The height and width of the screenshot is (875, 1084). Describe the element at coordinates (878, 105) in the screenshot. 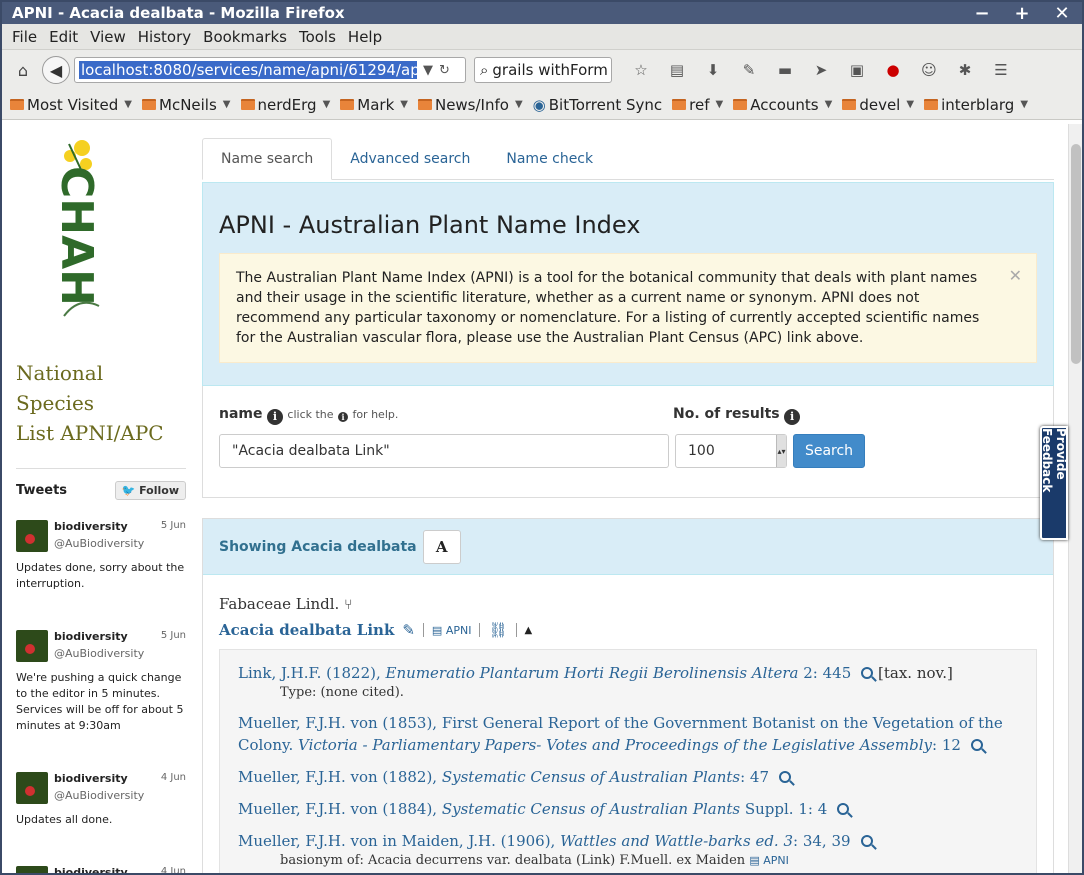

I see `bookmark-devel: devel ▼` at that location.